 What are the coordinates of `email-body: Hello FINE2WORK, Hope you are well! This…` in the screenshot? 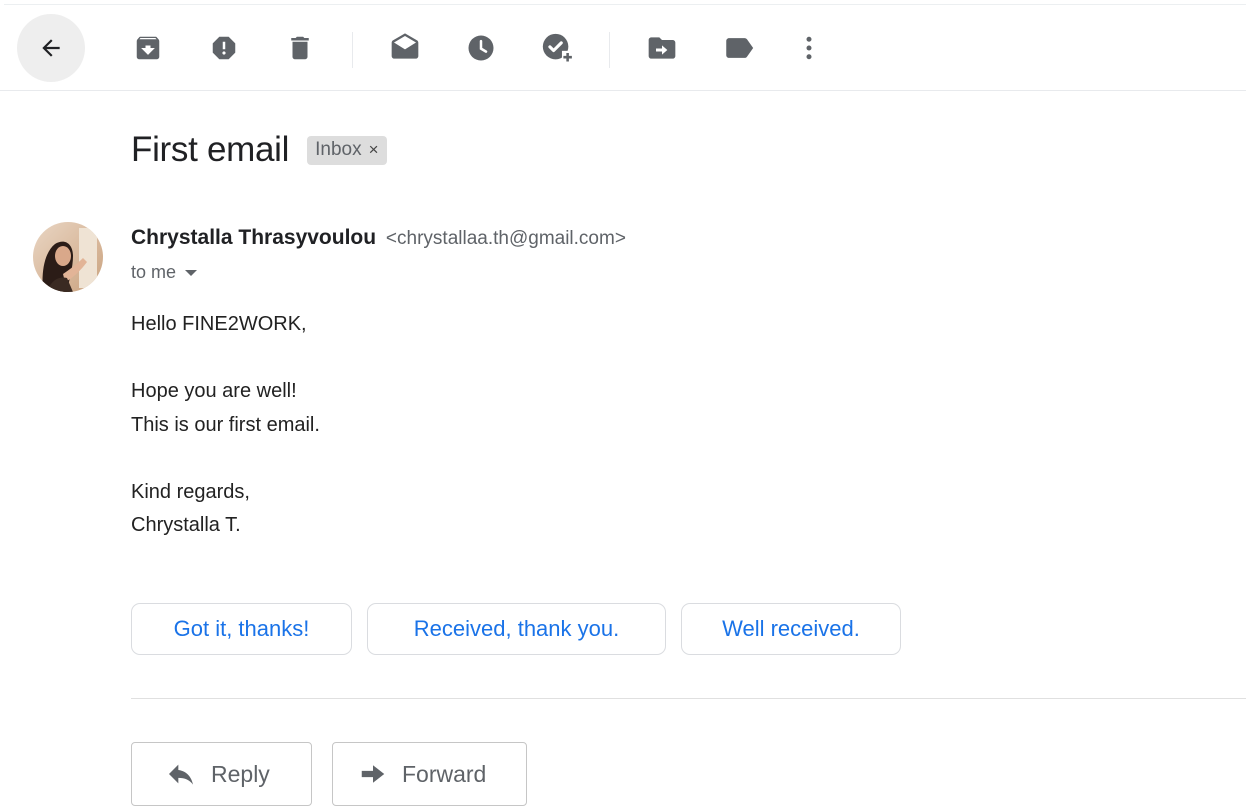 It's located at (225, 425).